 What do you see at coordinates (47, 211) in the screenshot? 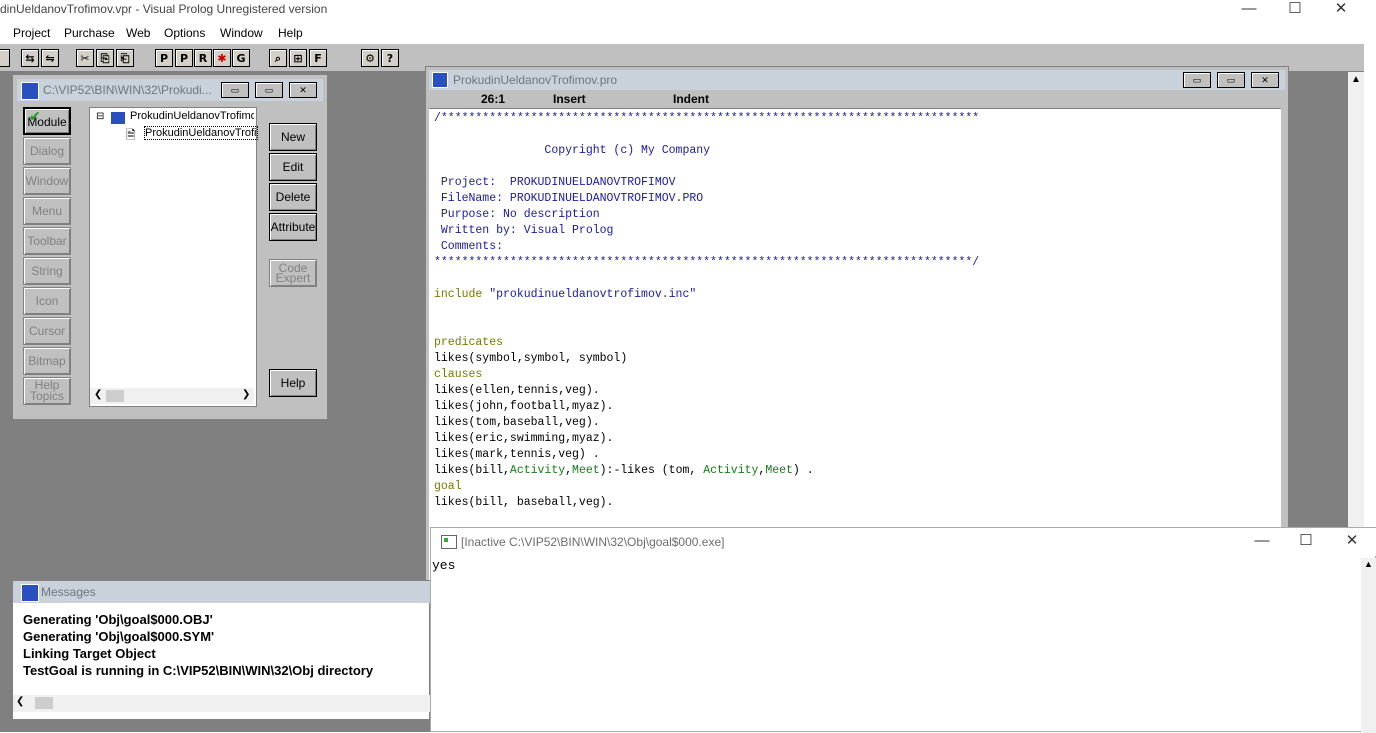
I see `menu-button: Menu` at bounding box center [47, 211].